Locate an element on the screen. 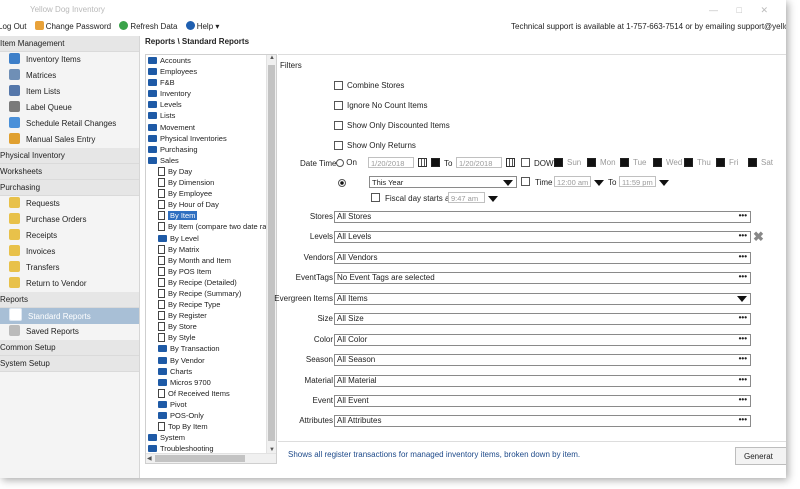 The width and height of the screenshot is (800, 489). change-password-button: Change Password is located at coordinates (72, 27).